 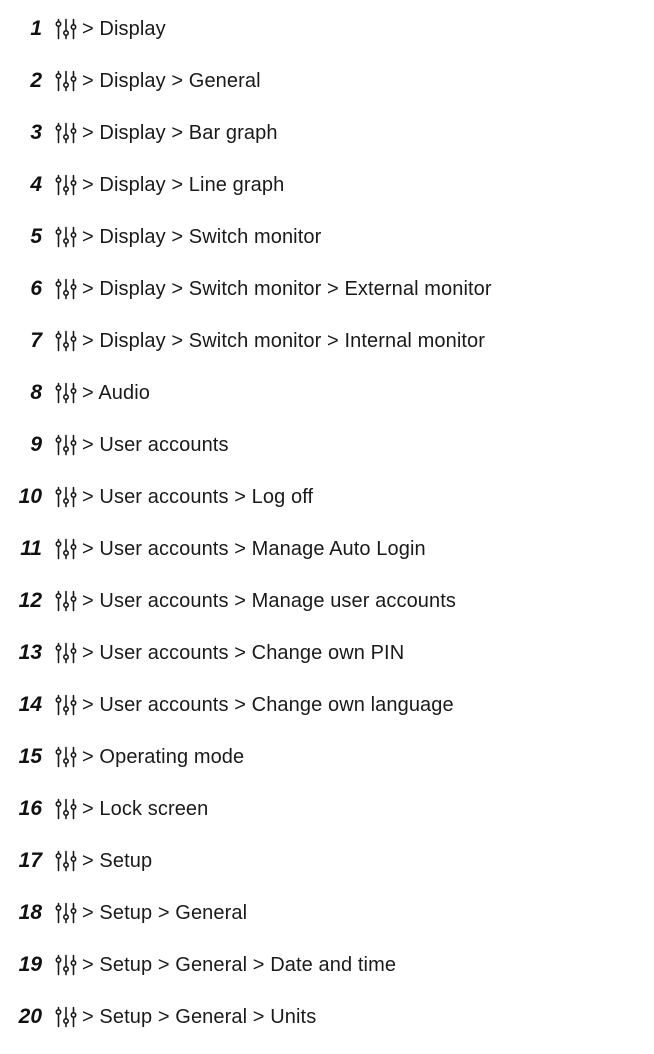 I want to click on row-number: 14, so click(x=30, y=704).